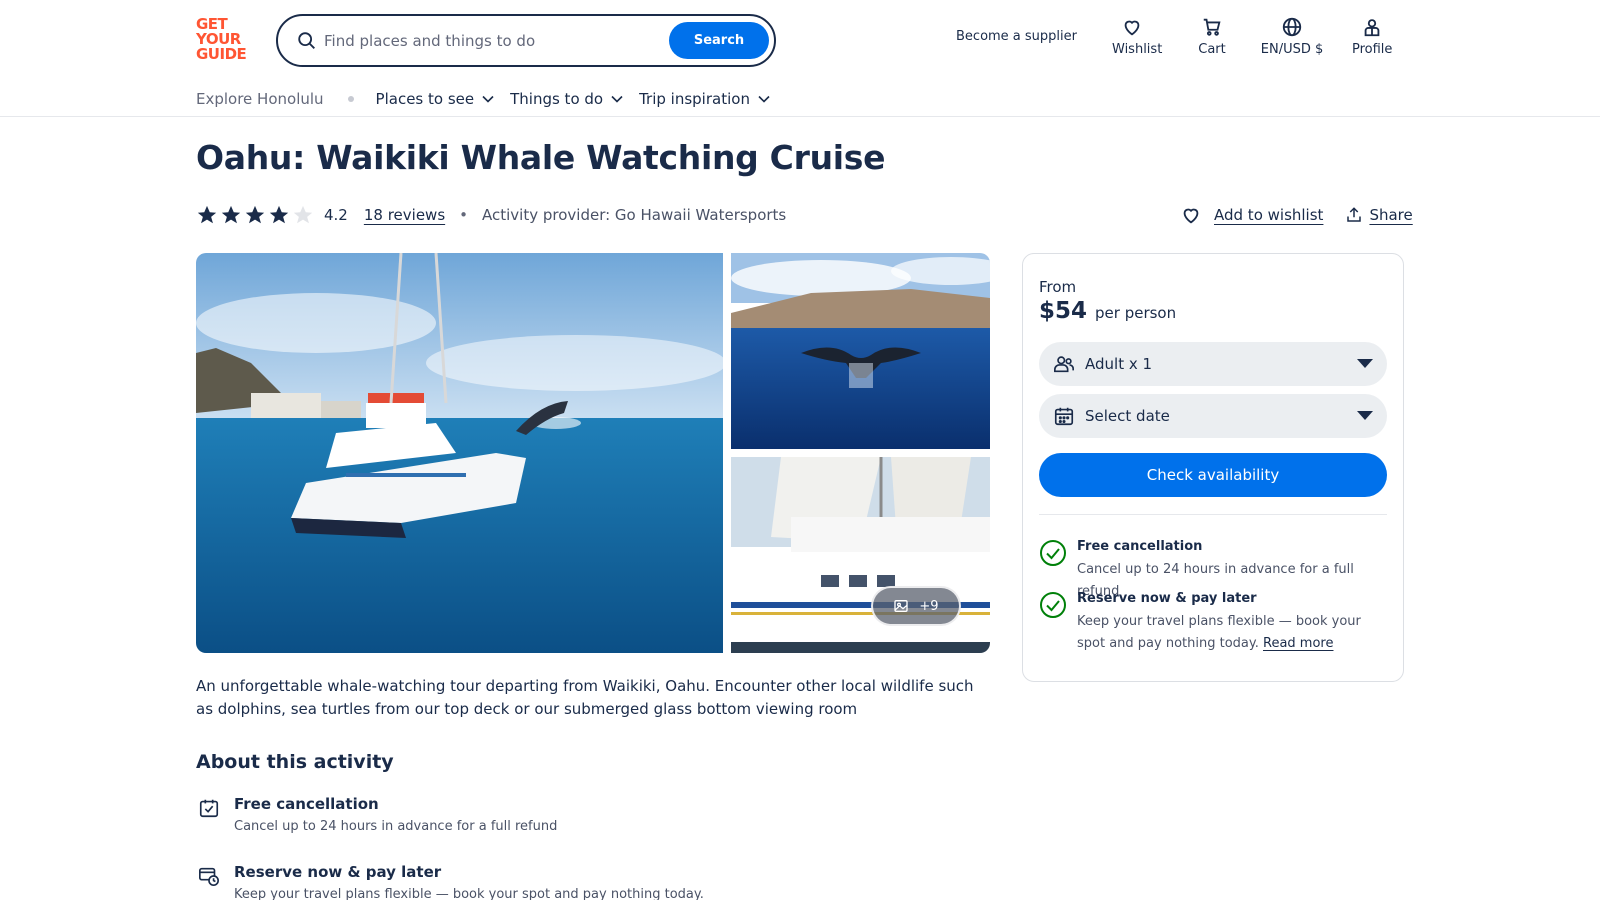 This screenshot has width=1600, height=900. Describe the element at coordinates (1136, 313) in the screenshot. I see `price-unit: per person` at that location.